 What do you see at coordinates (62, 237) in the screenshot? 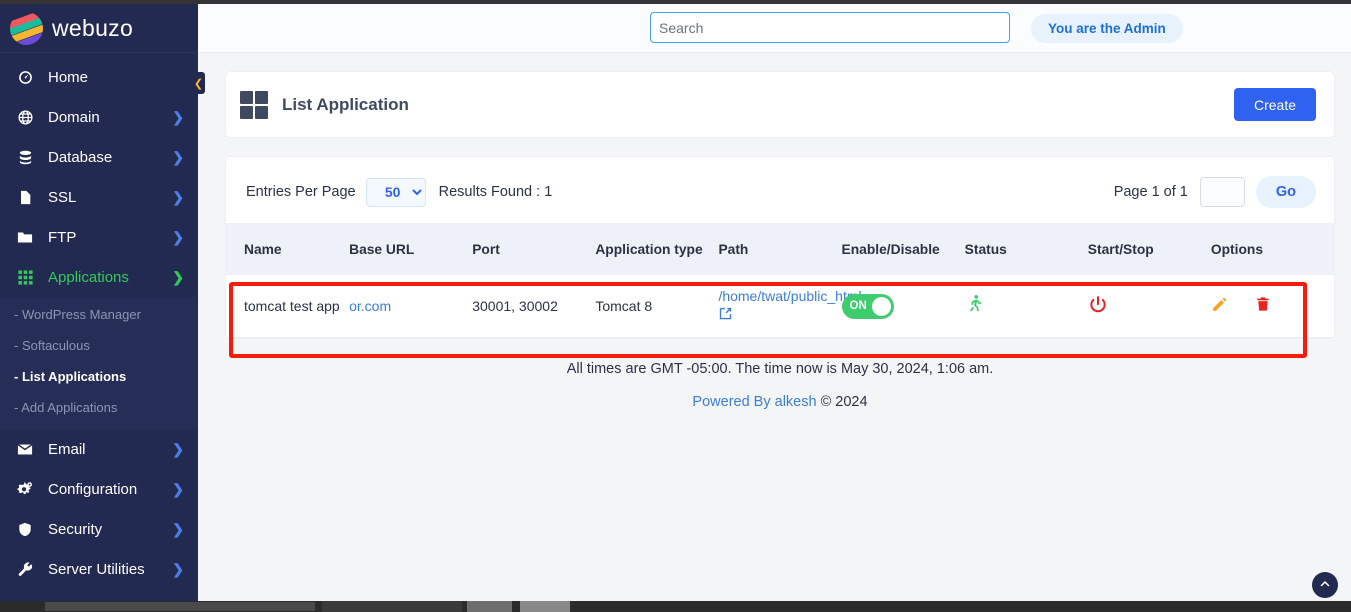
I see `sidebar-item-label: FTP` at bounding box center [62, 237].